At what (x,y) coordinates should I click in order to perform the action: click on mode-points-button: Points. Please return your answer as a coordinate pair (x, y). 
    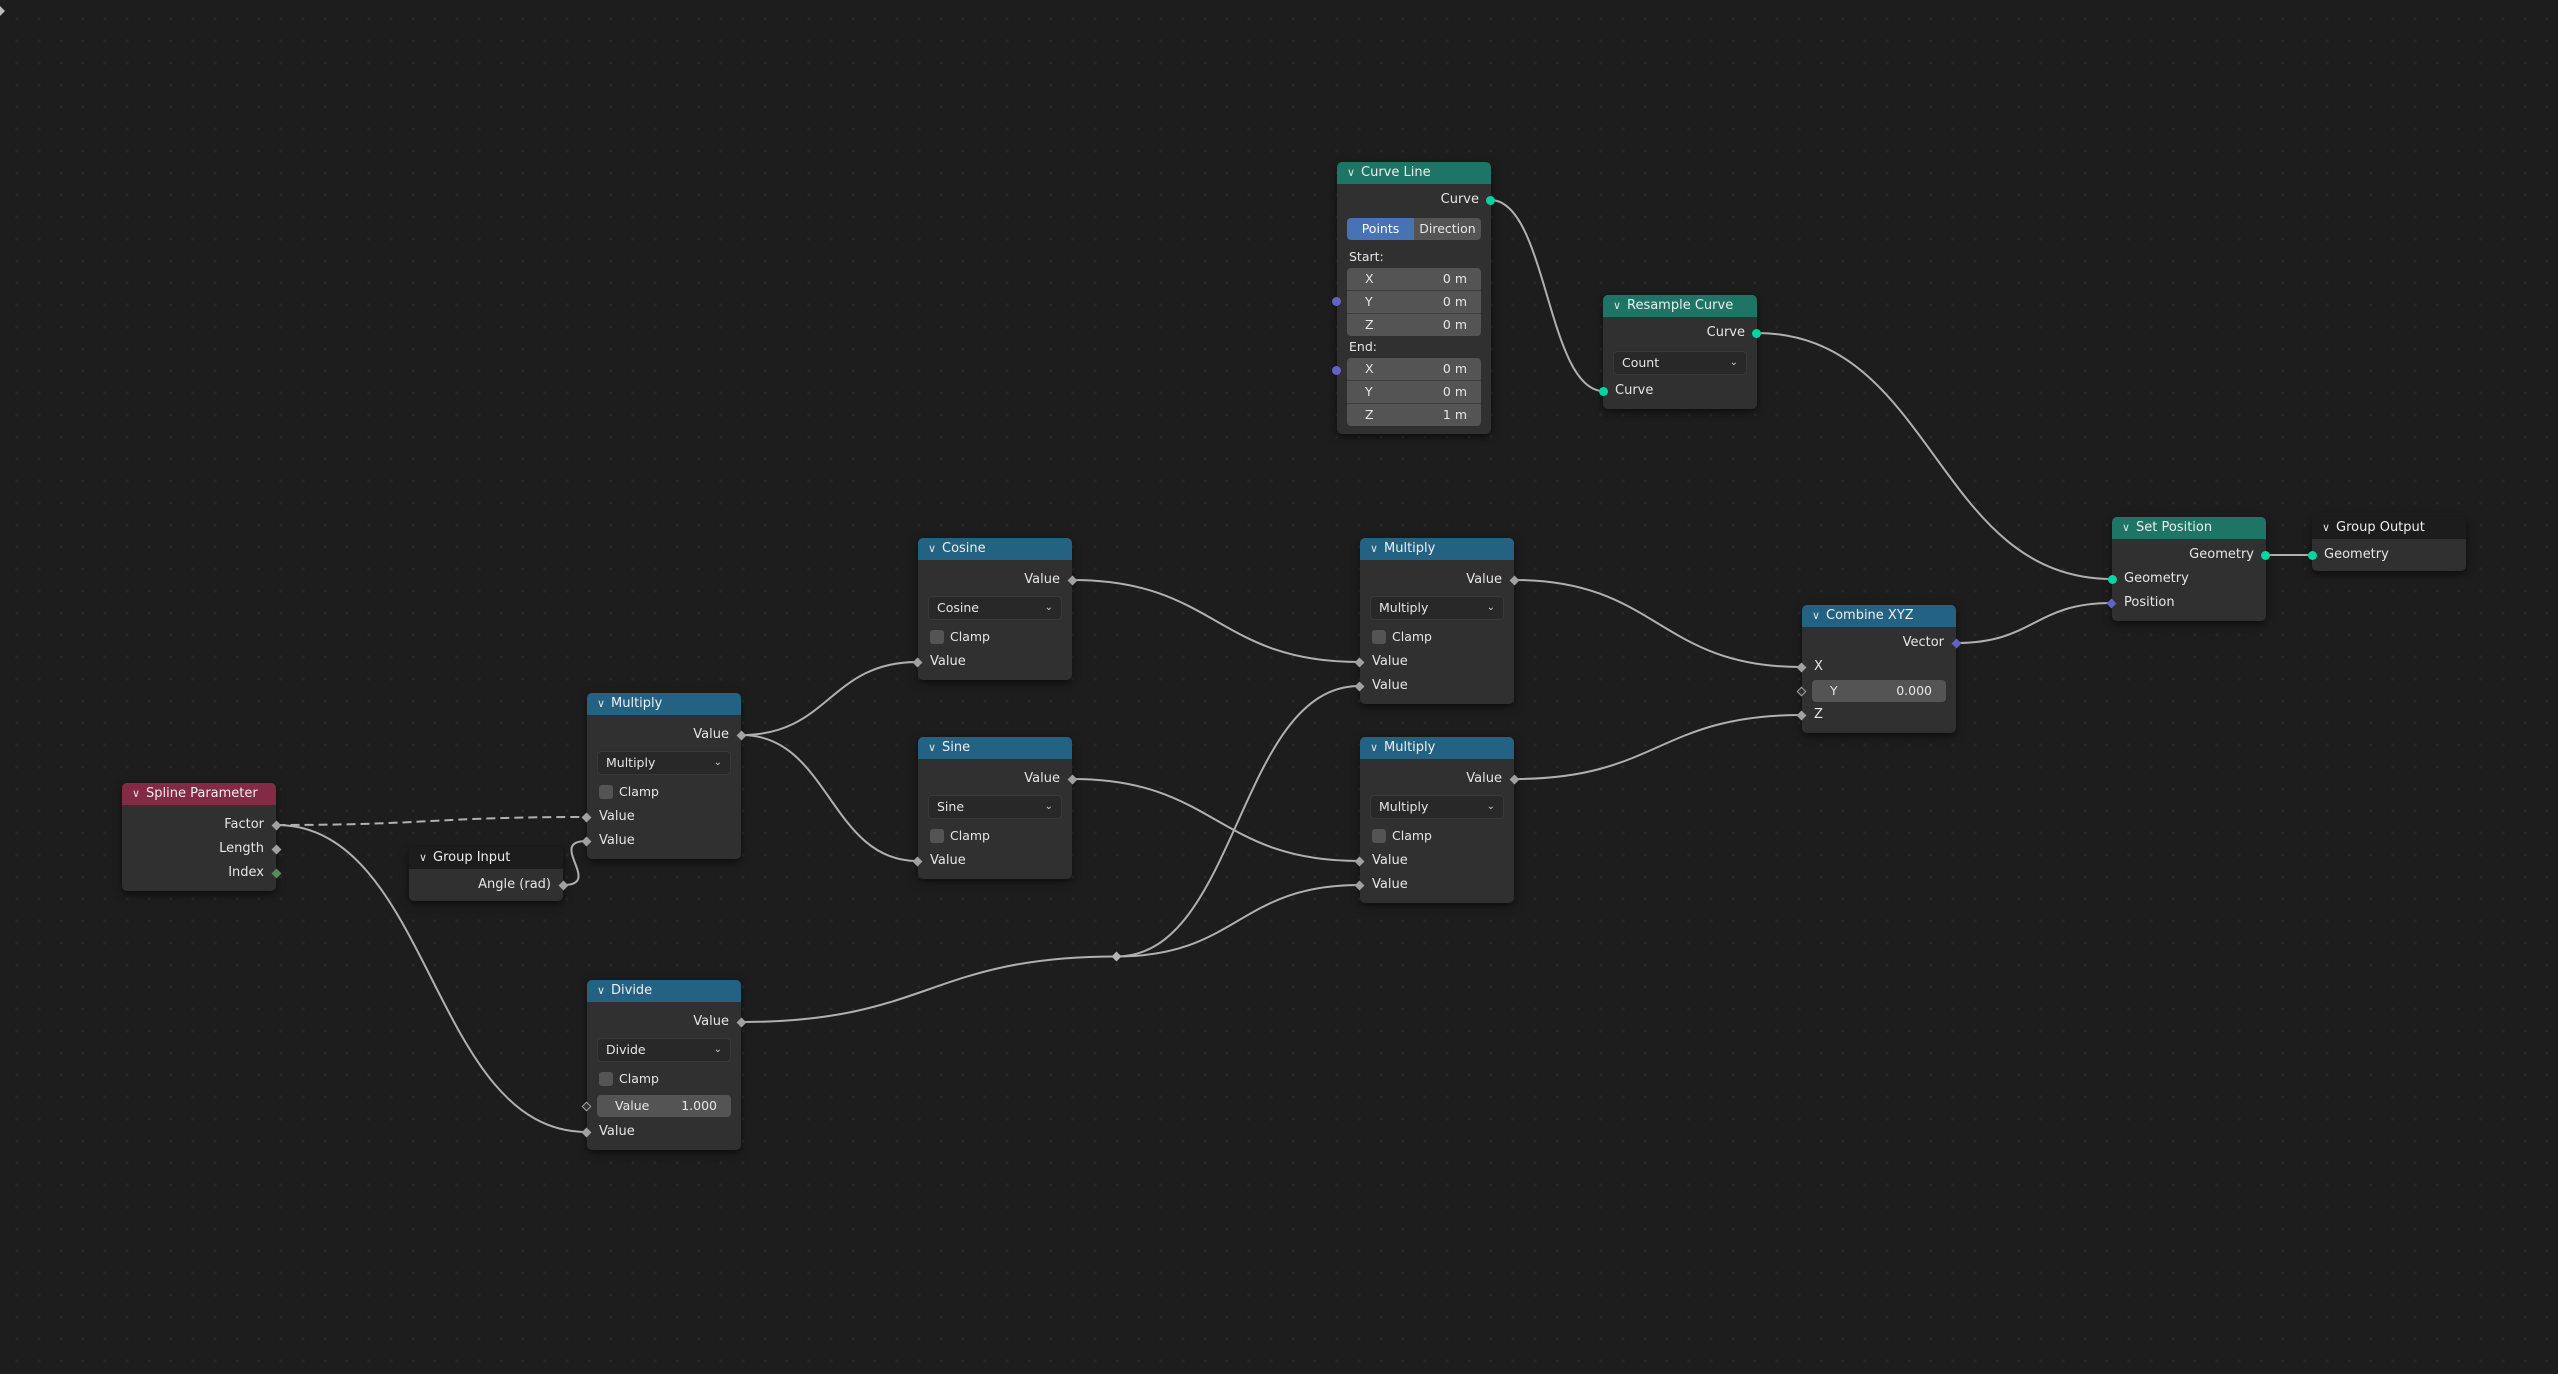
    Looking at the image, I should click on (1380, 229).